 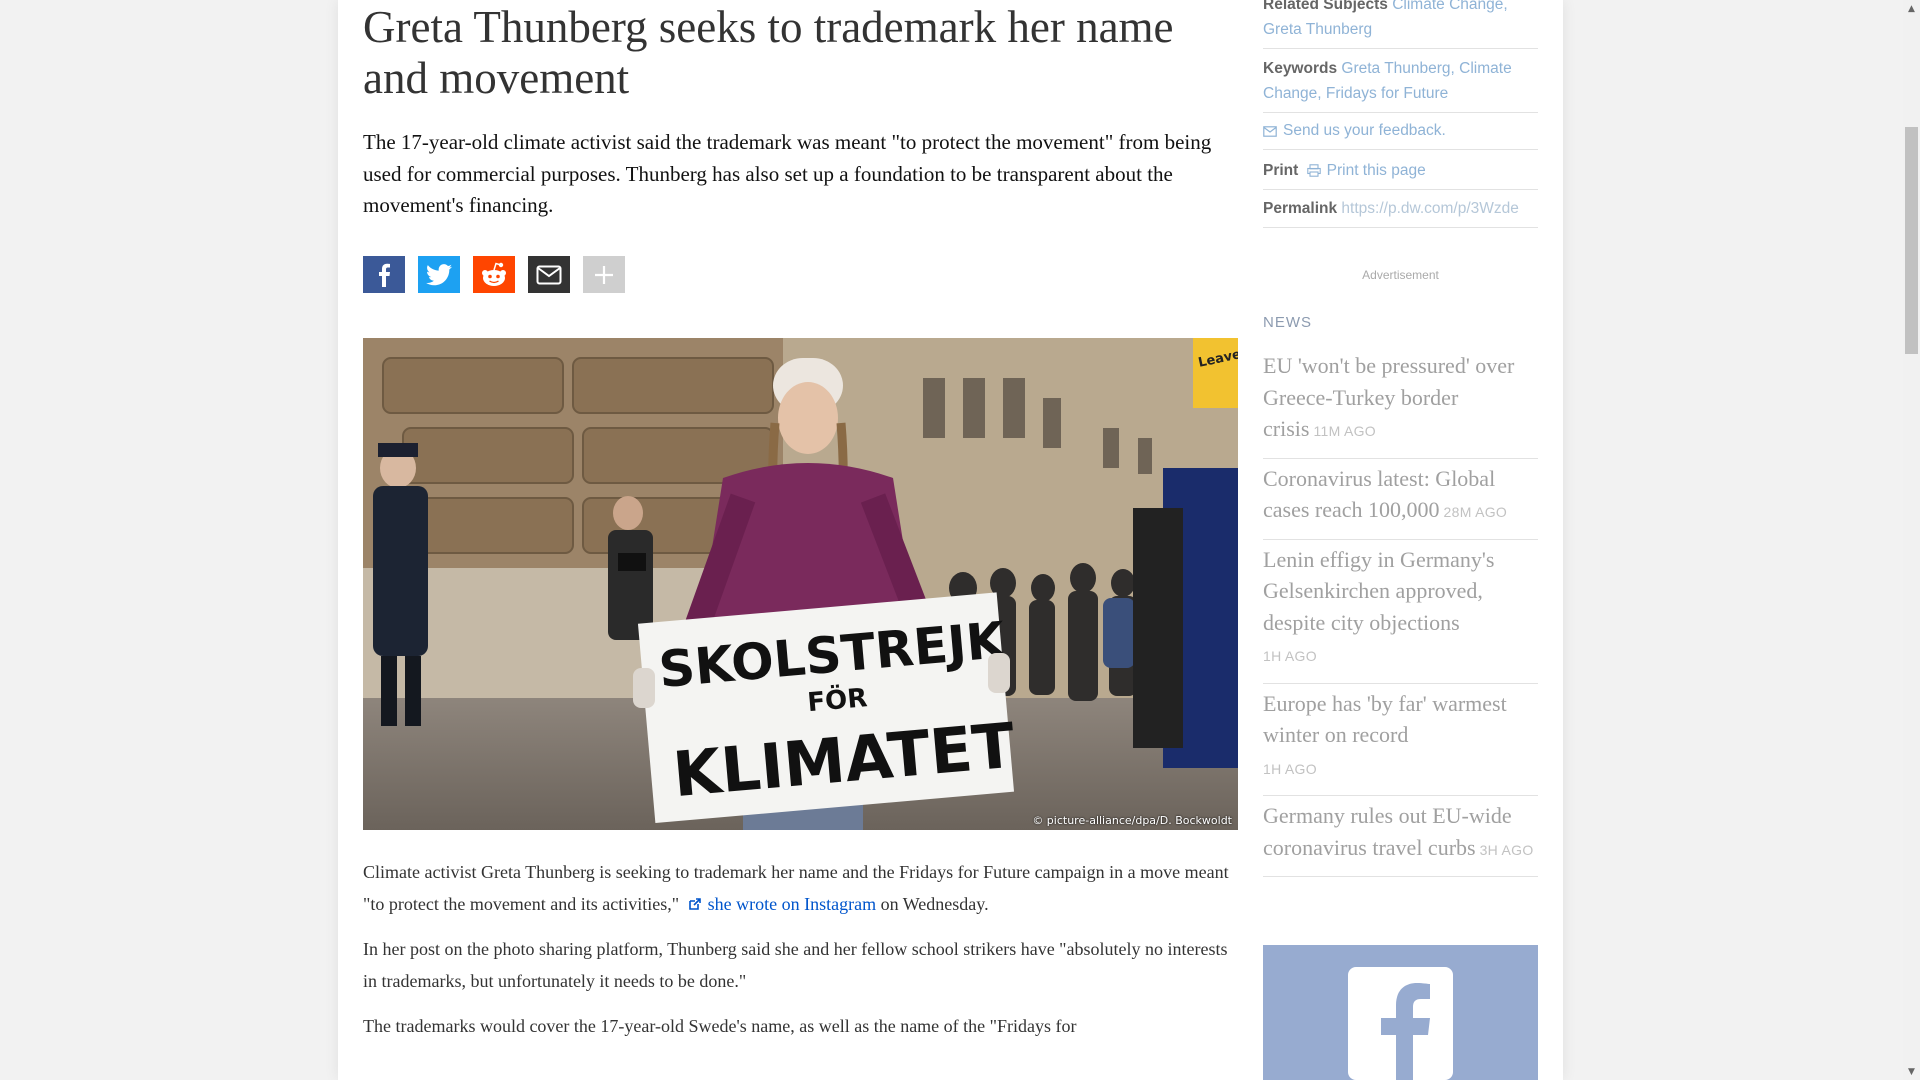 What do you see at coordinates (1911, 1071) in the screenshot?
I see `scroll-down-arrow-icon: ▼` at bounding box center [1911, 1071].